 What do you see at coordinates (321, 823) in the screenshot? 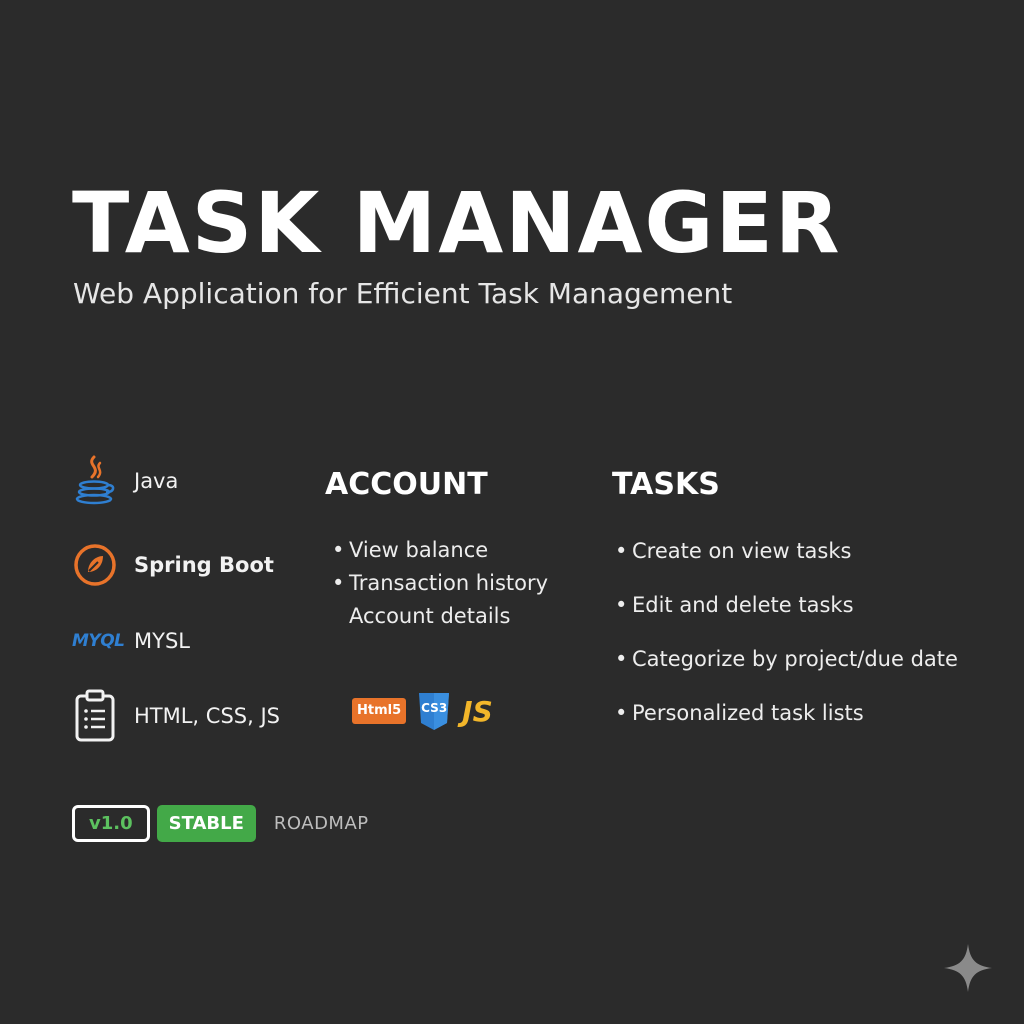
I see `roadmap-link: ROADMAP` at bounding box center [321, 823].